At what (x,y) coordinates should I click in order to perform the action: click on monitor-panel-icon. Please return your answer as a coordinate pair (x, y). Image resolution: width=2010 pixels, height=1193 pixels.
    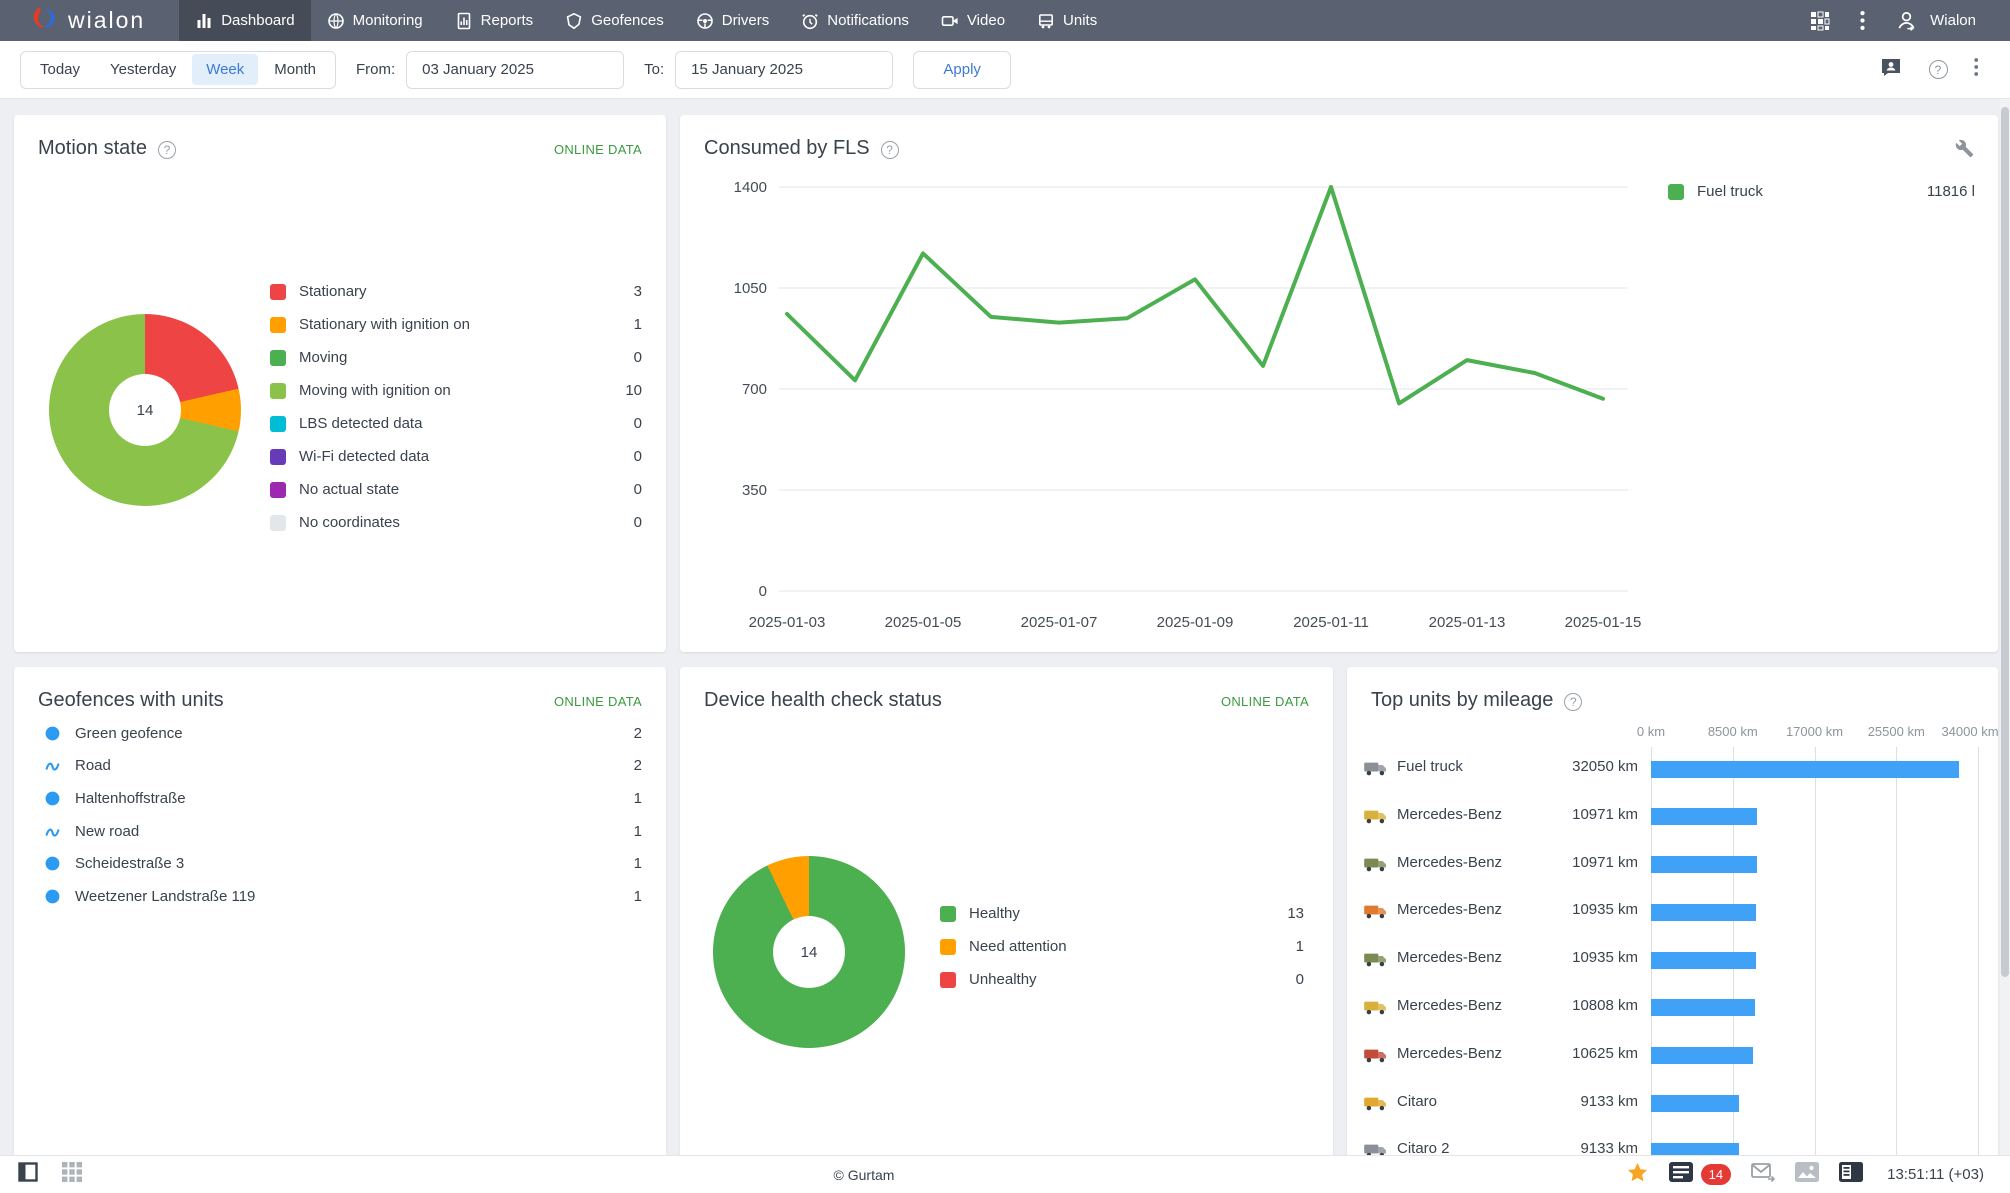
    Looking at the image, I should click on (1851, 1174).